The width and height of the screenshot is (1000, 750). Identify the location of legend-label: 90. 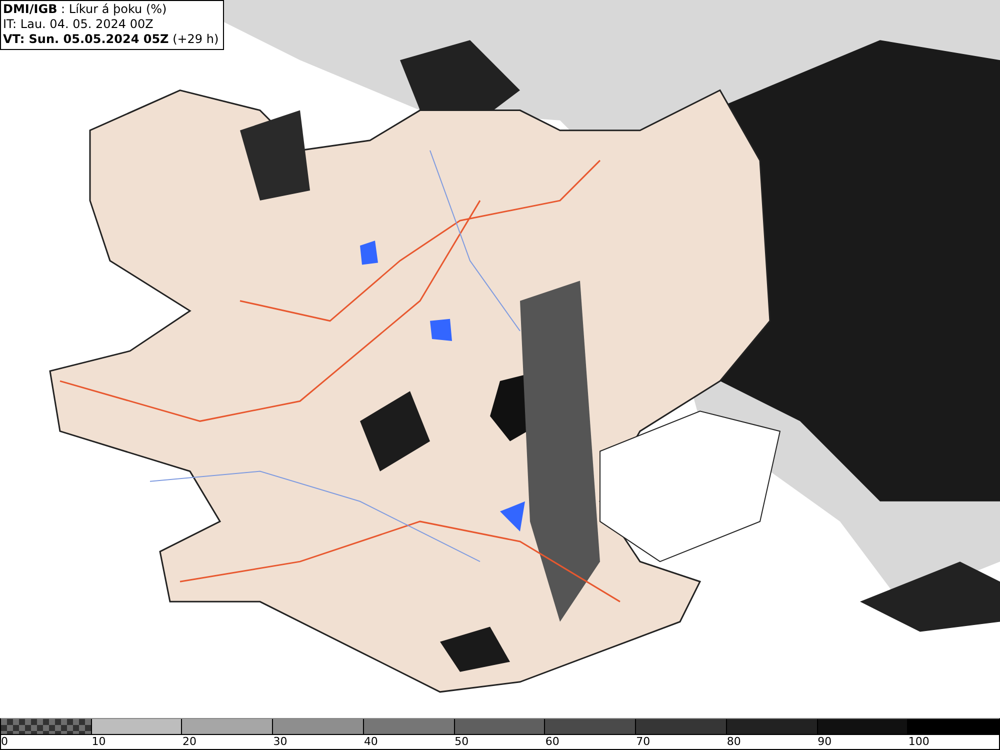
(825, 742).